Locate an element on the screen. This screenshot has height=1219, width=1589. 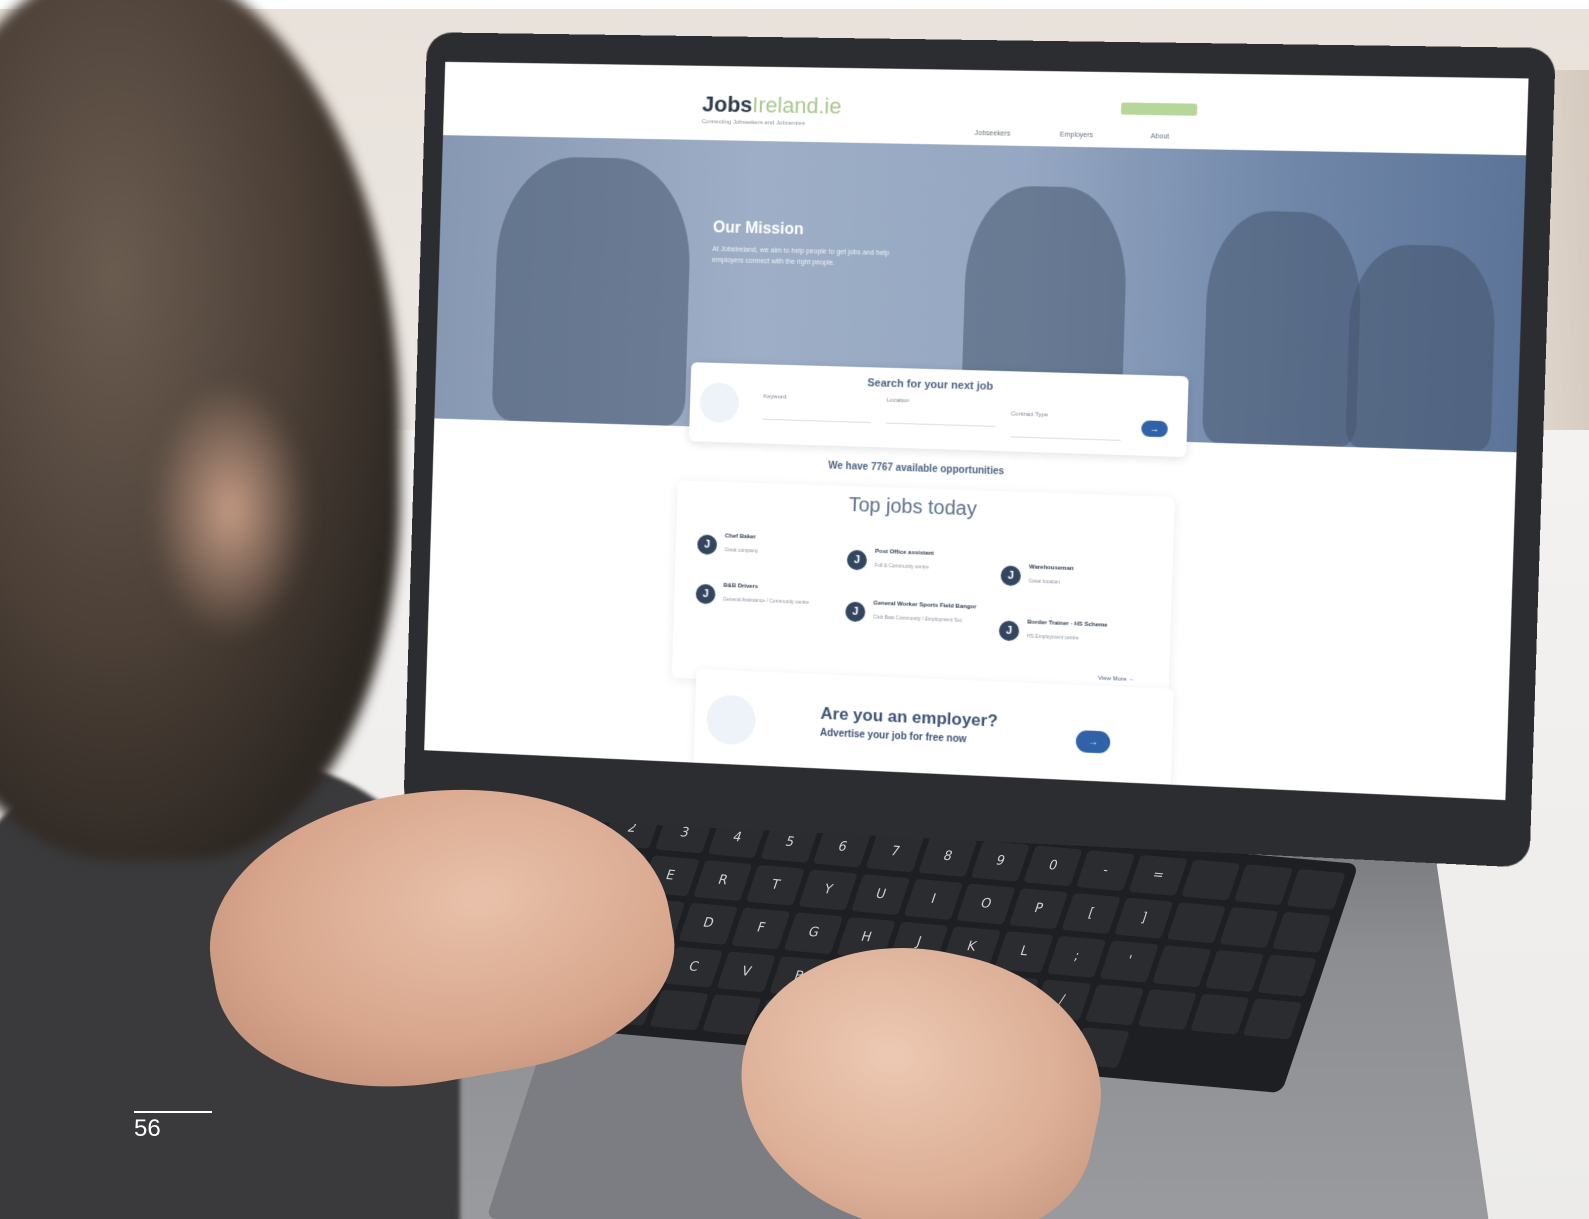
keyboard-key: 9 is located at coordinates (1000, 861).